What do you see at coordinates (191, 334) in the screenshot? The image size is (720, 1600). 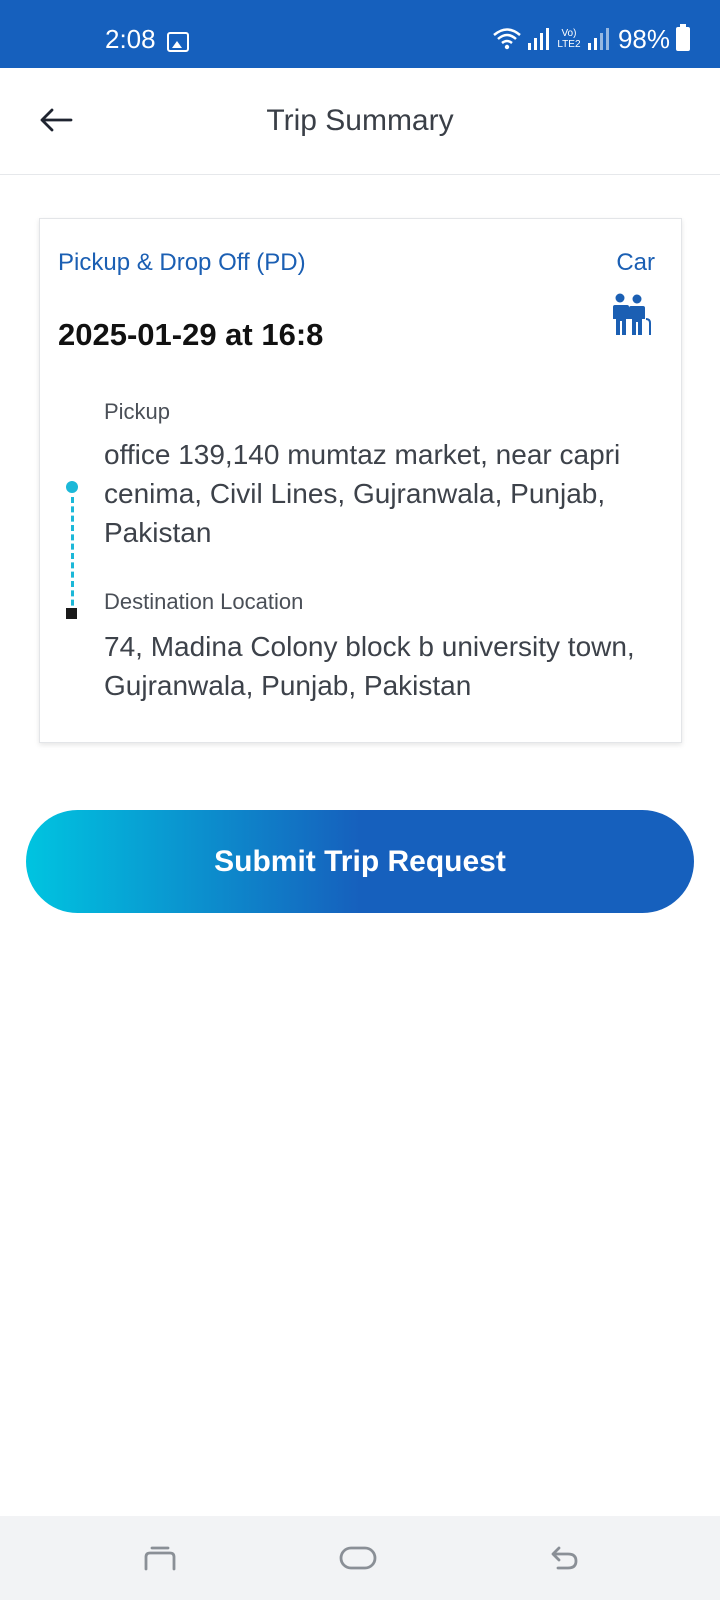 I see `trip-datetime: 2025-01-29 at 16:8` at bounding box center [191, 334].